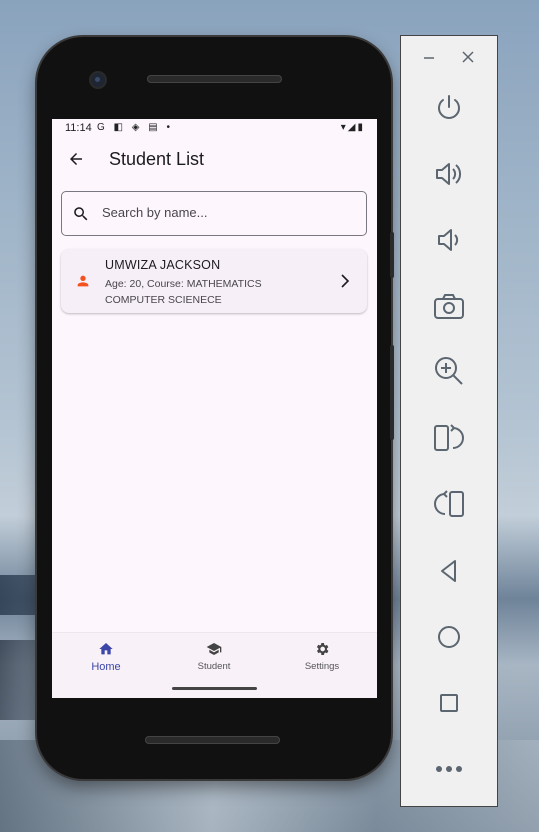  What do you see at coordinates (157, 159) in the screenshot?
I see `page-title: Student List` at bounding box center [157, 159].